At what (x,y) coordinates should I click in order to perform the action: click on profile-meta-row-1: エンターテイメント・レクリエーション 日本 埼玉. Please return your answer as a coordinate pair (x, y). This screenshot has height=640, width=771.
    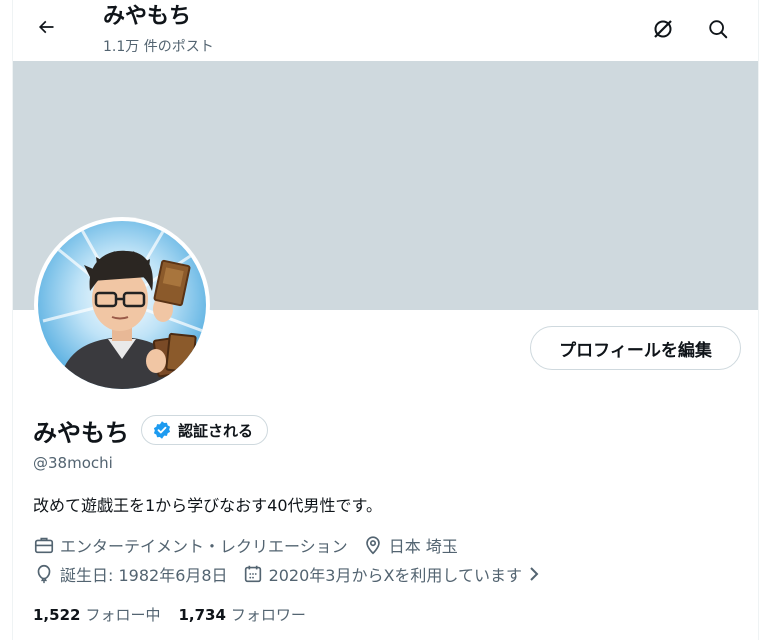
    Looking at the image, I should click on (252, 545).